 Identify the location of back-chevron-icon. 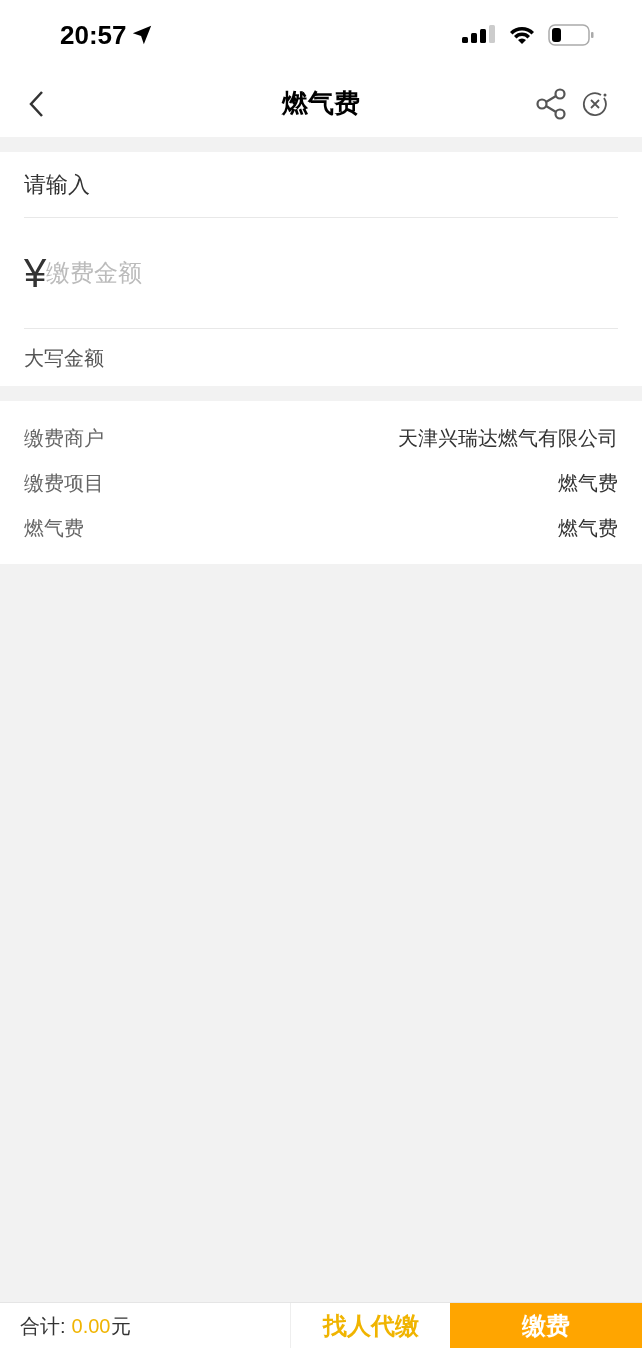
(36, 103).